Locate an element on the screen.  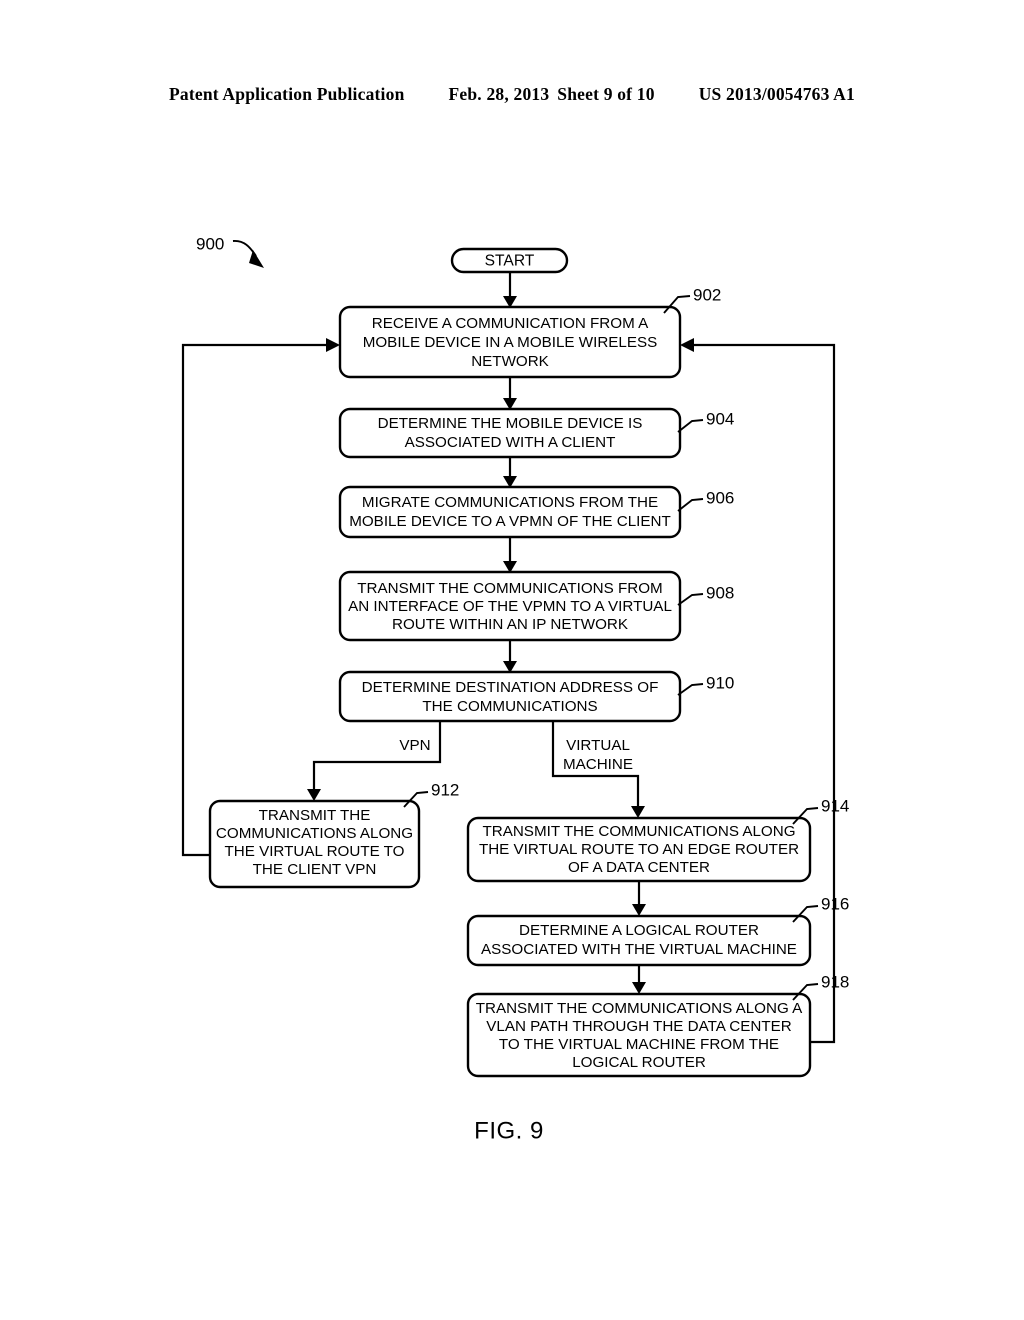
ref-900-arrowhead is located at coordinates (256, 259).